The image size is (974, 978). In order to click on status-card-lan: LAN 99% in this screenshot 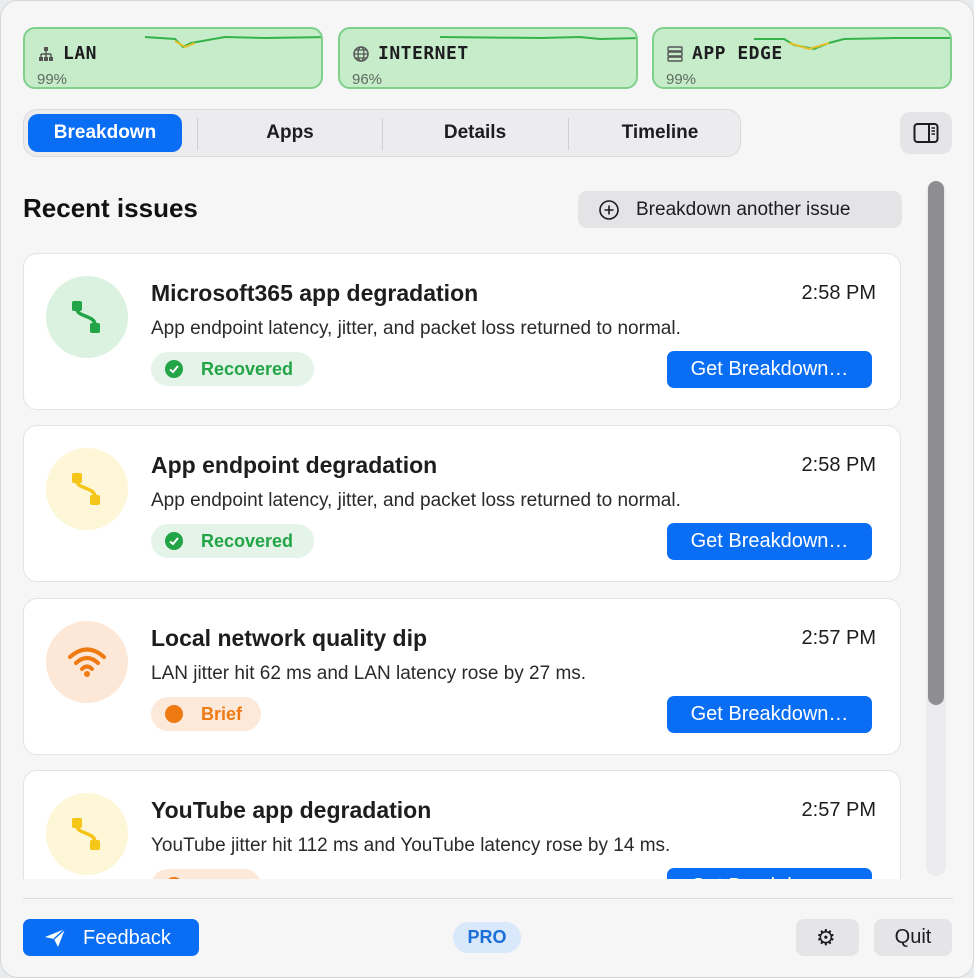, I will do `click(173, 58)`.